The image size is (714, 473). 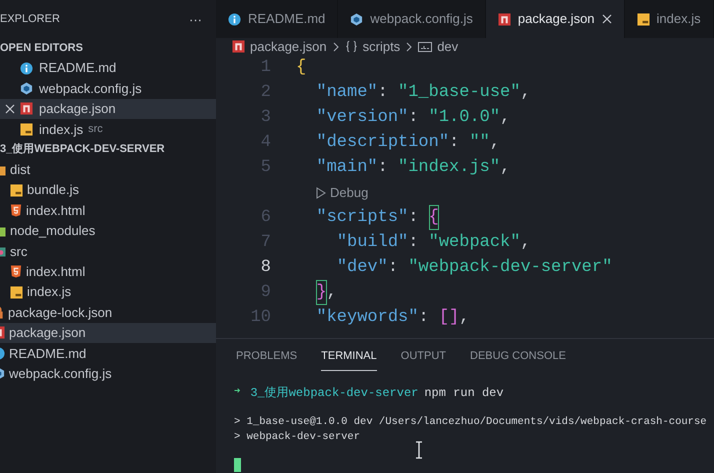 I want to click on code-line: },, so click(x=316, y=293).